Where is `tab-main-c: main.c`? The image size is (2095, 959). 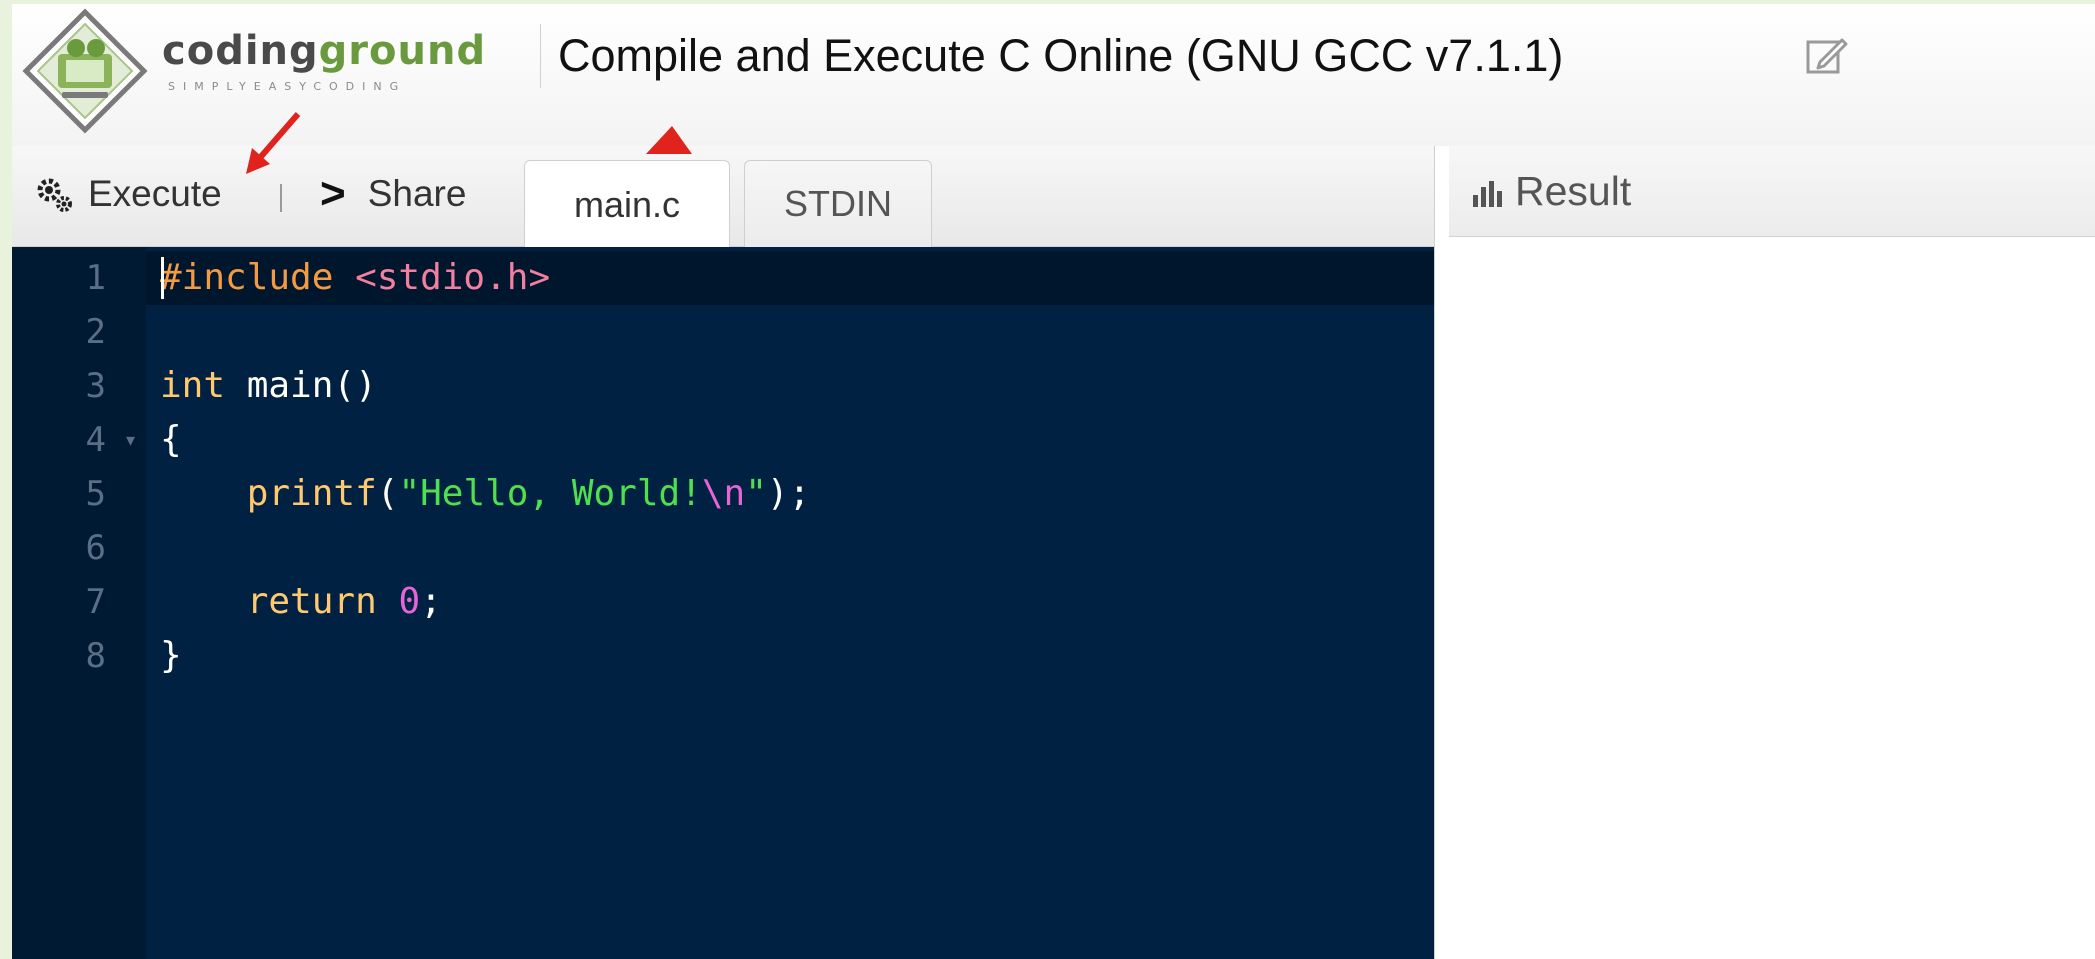 tab-main-c: main.c is located at coordinates (627, 204).